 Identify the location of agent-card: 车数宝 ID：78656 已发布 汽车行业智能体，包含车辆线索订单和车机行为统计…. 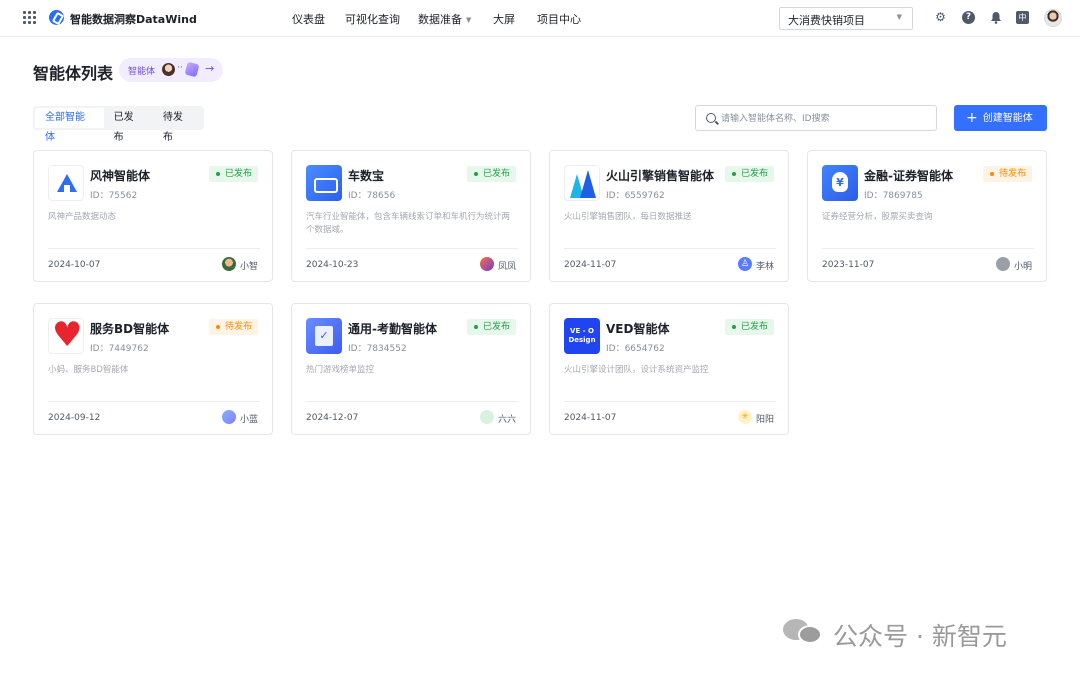
(411, 216).